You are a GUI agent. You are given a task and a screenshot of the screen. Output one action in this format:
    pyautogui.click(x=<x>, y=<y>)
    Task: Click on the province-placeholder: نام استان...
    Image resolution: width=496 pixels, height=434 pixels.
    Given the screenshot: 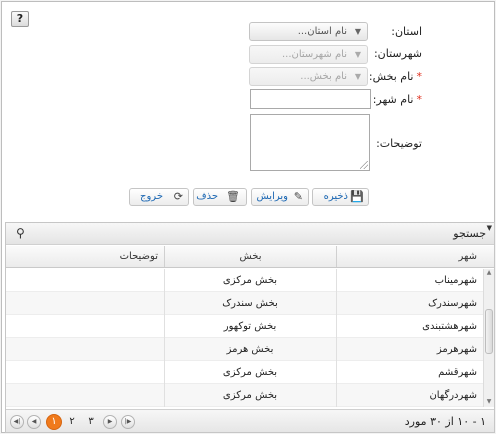 What is the action you would take?
    pyautogui.click(x=322, y=31)
    